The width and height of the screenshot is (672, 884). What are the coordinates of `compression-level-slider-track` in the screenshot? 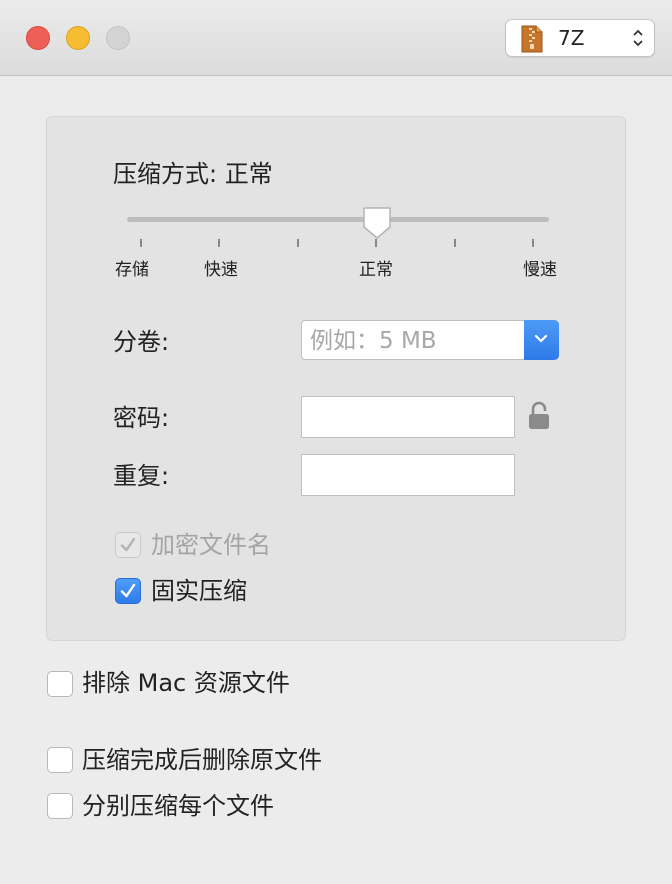 It's located at (338, 219).